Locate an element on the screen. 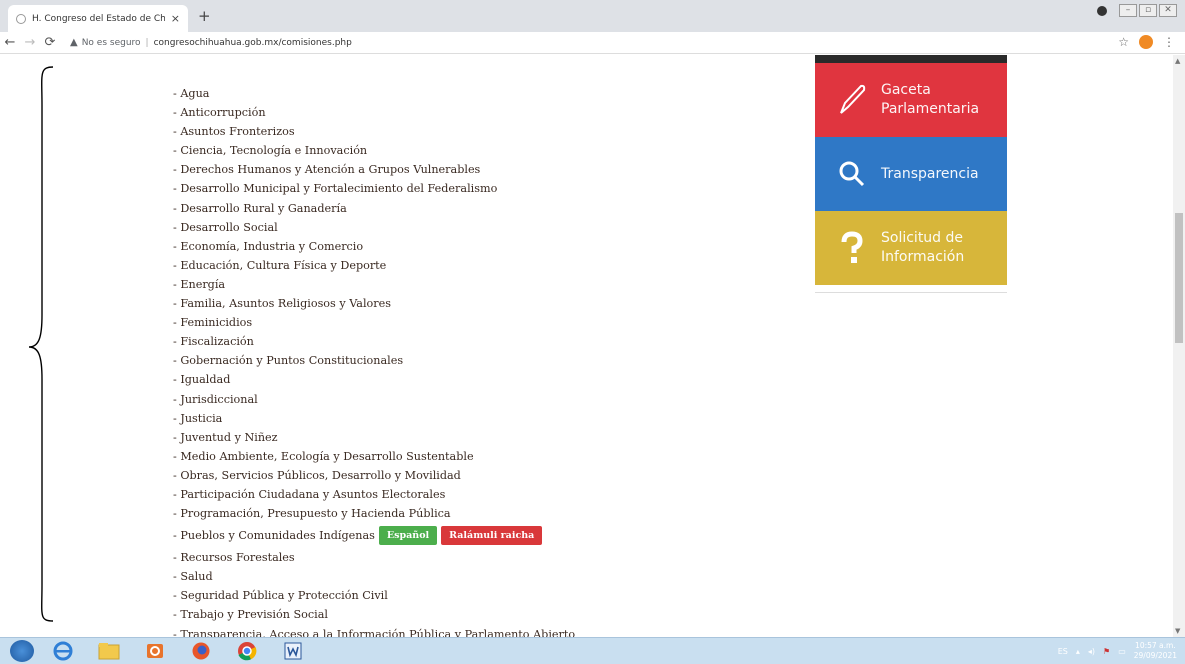 This screenshot has height=664, width=1185. scroll-down-icon: ▼ is located at coordinates (1177, 631).